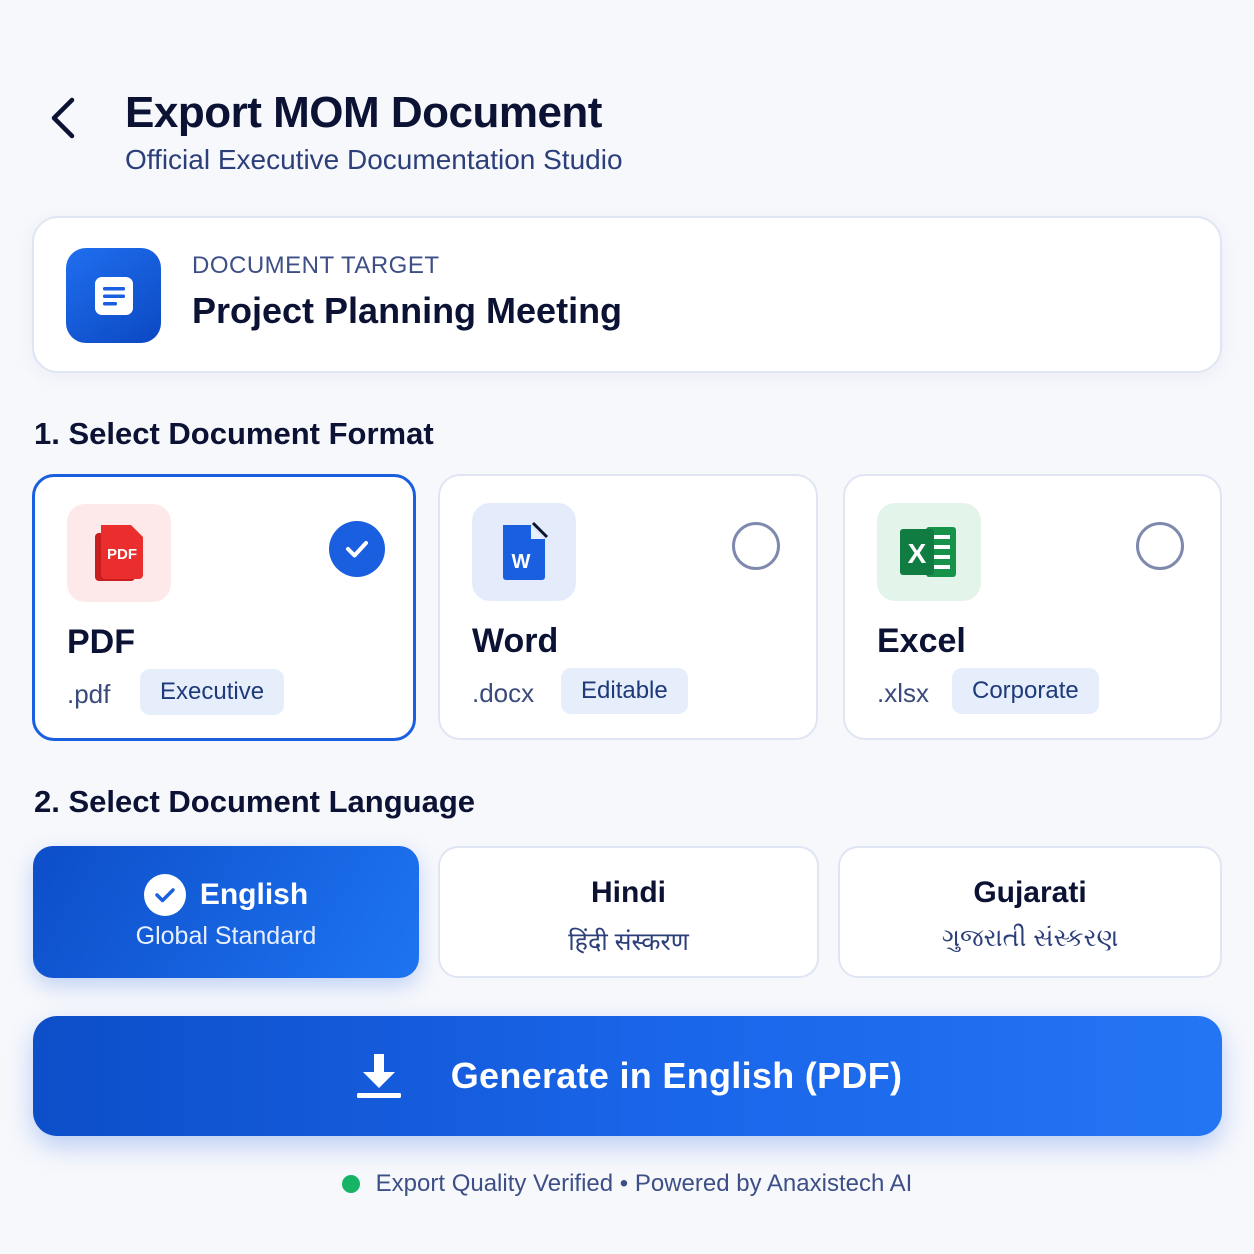  I want to click on format-tag: Editable, so click(624, 691).